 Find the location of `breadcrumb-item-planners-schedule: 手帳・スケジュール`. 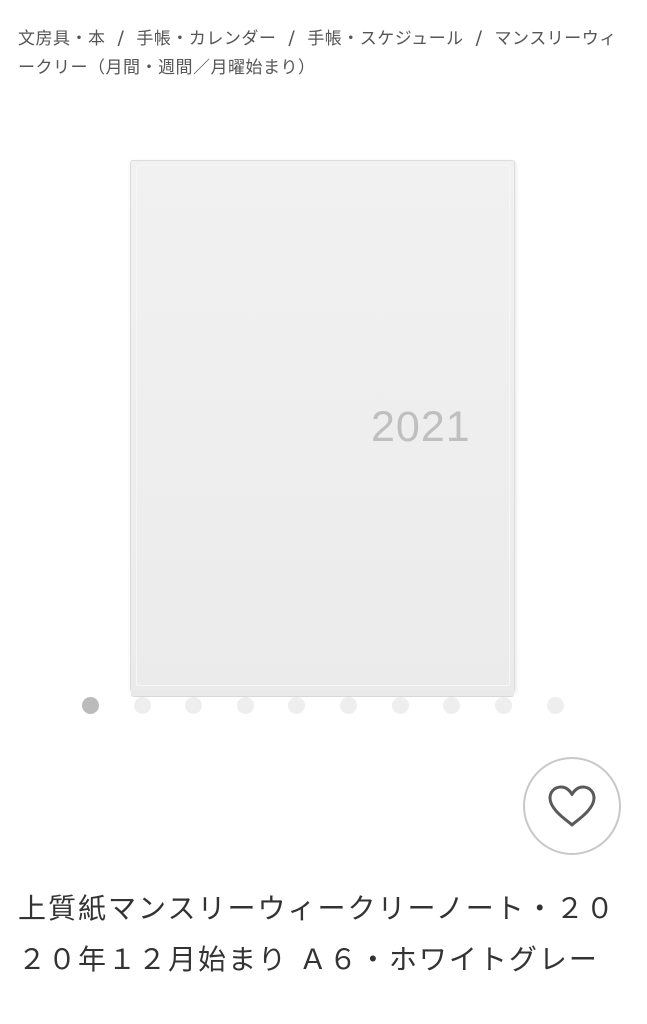

breadcrumb-item-planners-schedule: 手帳・スケジュール is located at coordinates (385, 39).